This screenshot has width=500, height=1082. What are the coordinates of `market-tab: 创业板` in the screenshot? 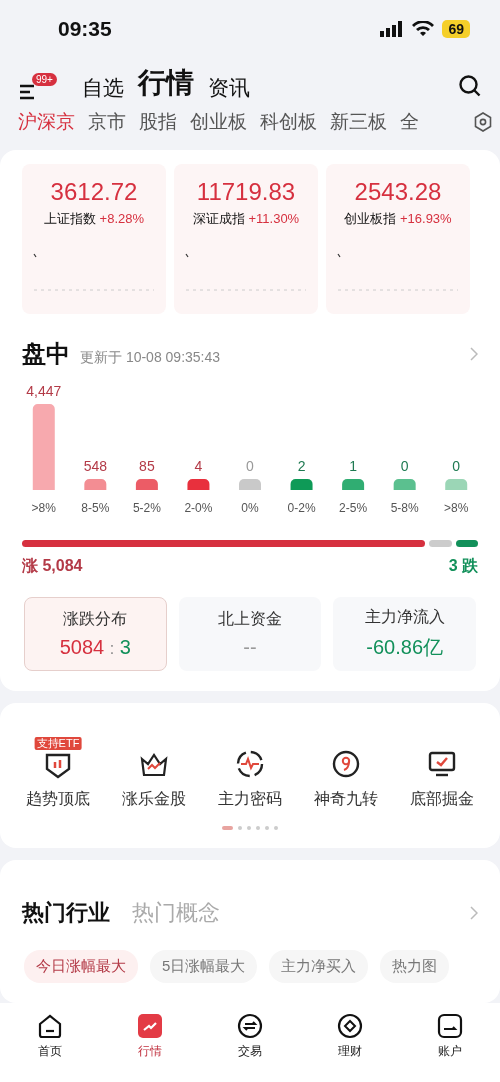 It's located at (218, 122).